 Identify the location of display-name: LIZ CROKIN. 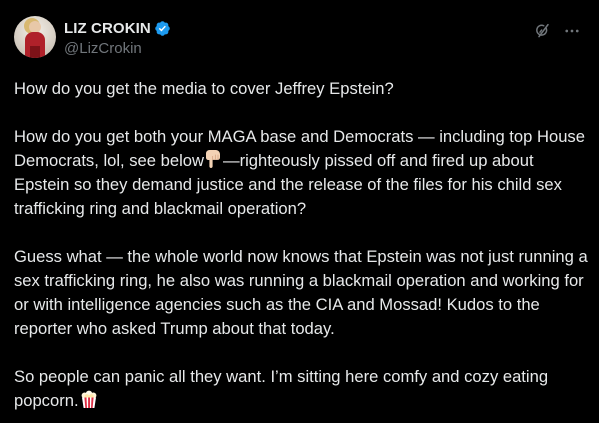
(107, 28).